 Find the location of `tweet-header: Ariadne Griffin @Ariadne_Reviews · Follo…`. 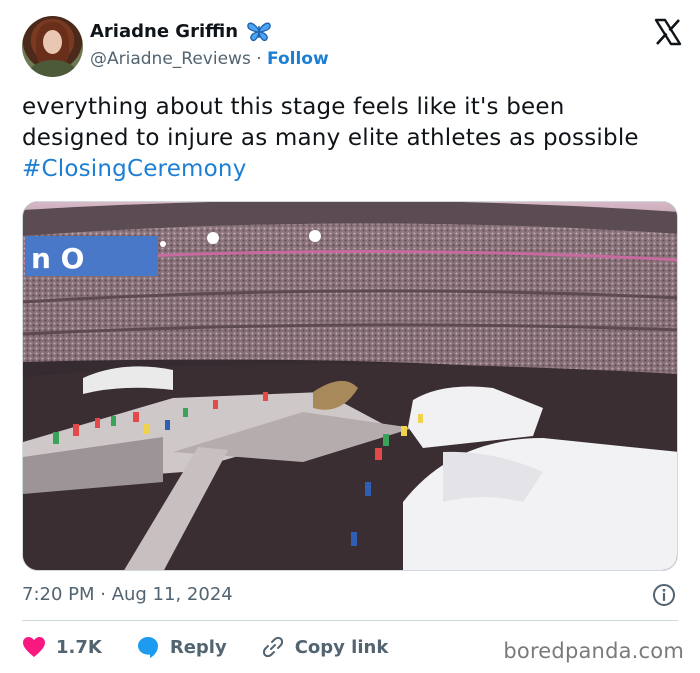

tweet-header: Ariadne Griffin @Ariadne_Reviews · Follo… is located at coordinates (352, 47).